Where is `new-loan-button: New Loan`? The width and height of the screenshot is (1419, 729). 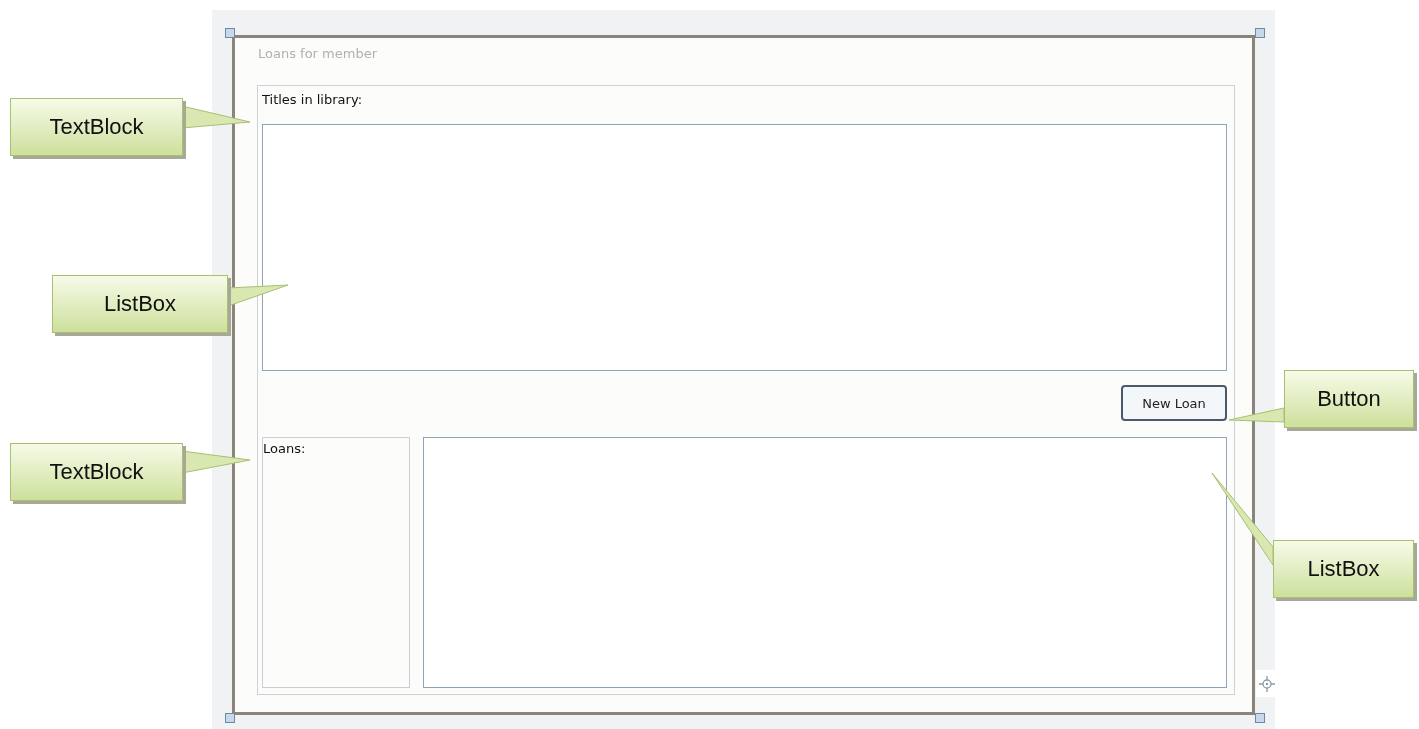
new-loan-button: New Loan is located at coordinates (1174, 403).